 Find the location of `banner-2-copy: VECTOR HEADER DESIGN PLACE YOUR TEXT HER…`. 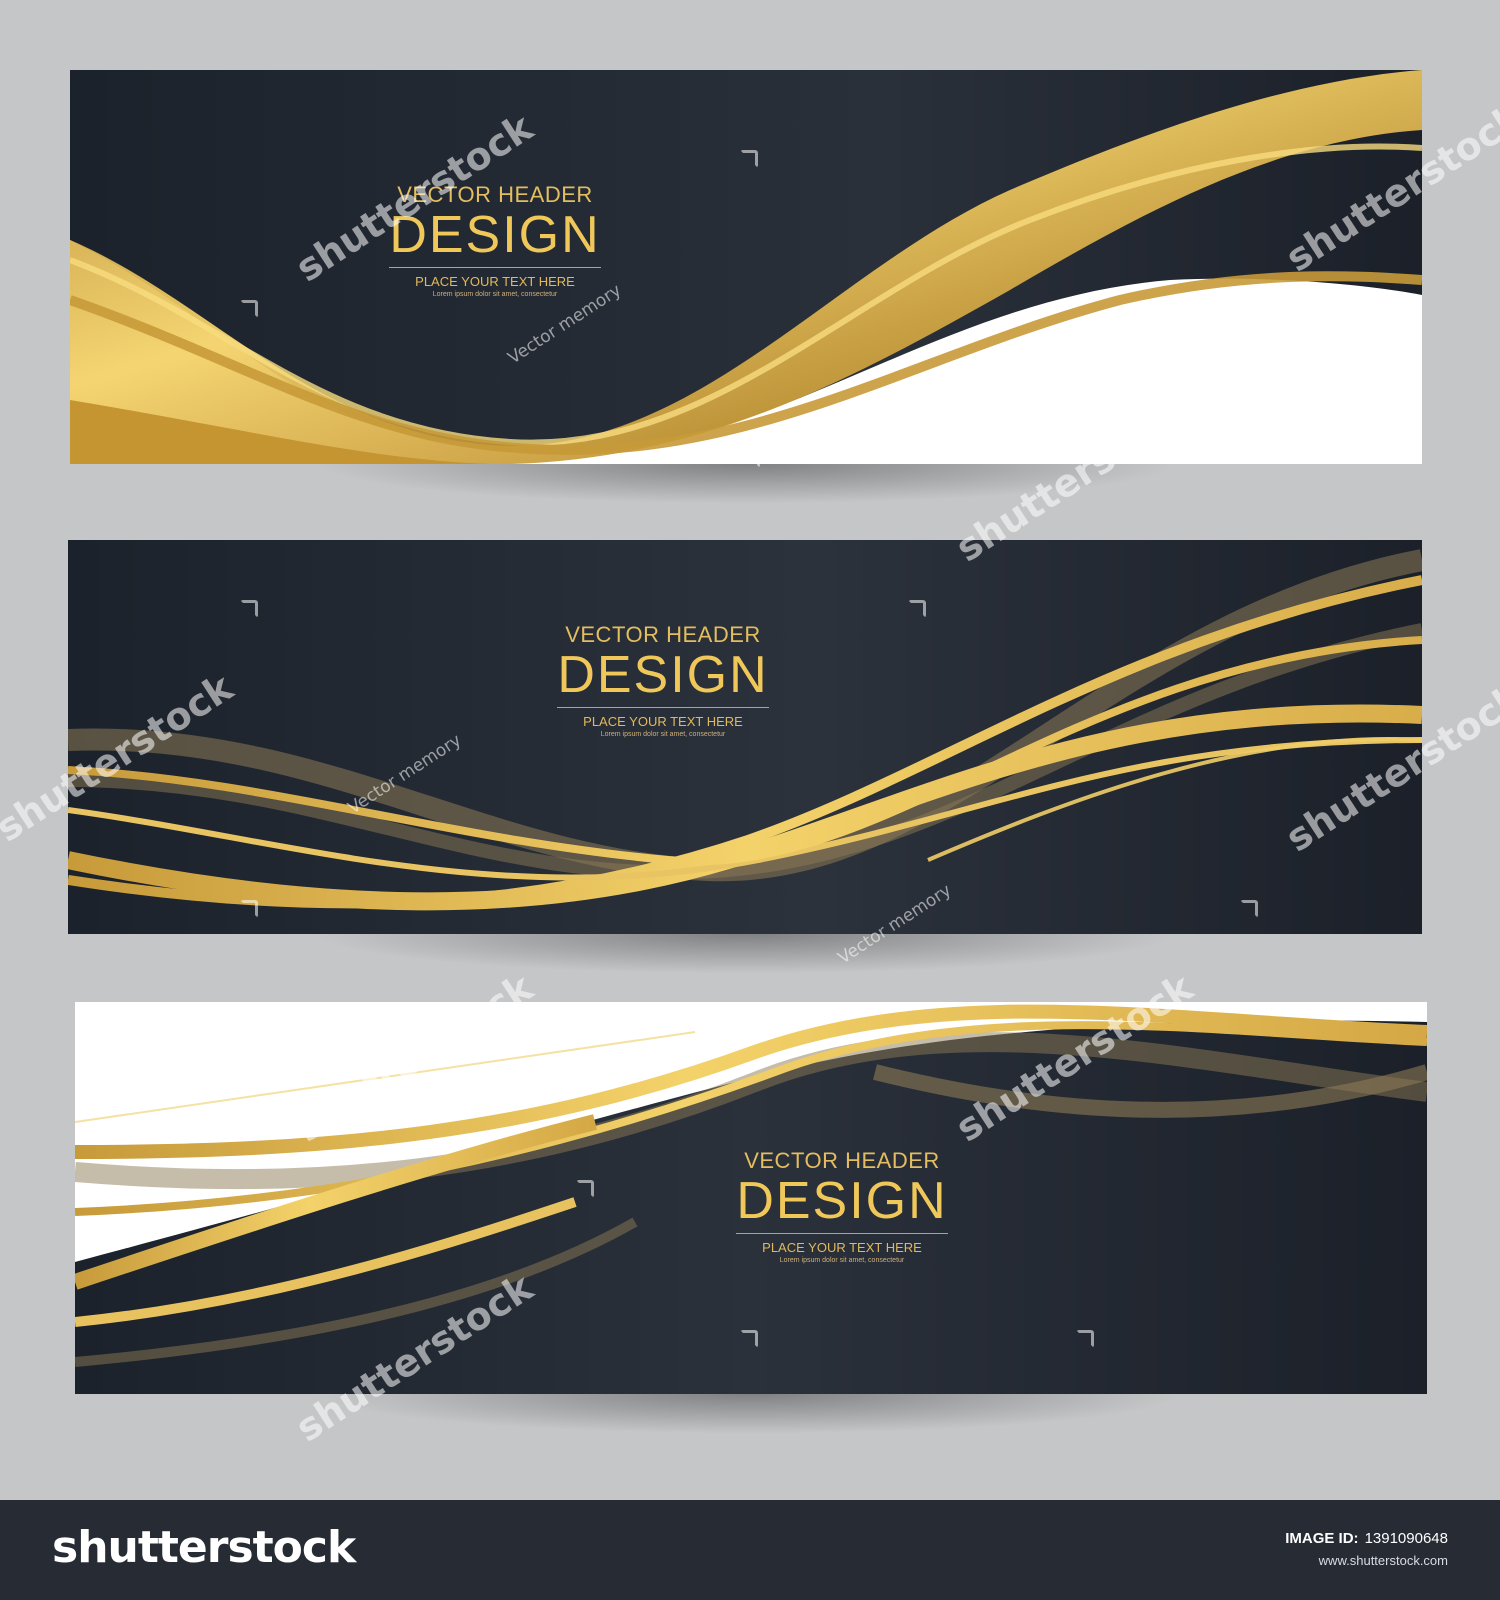

banner-2-copy: VECTOR HEADER DESIGN PLACE YOUR TEXT HER… is located at coordinates (663, 680).